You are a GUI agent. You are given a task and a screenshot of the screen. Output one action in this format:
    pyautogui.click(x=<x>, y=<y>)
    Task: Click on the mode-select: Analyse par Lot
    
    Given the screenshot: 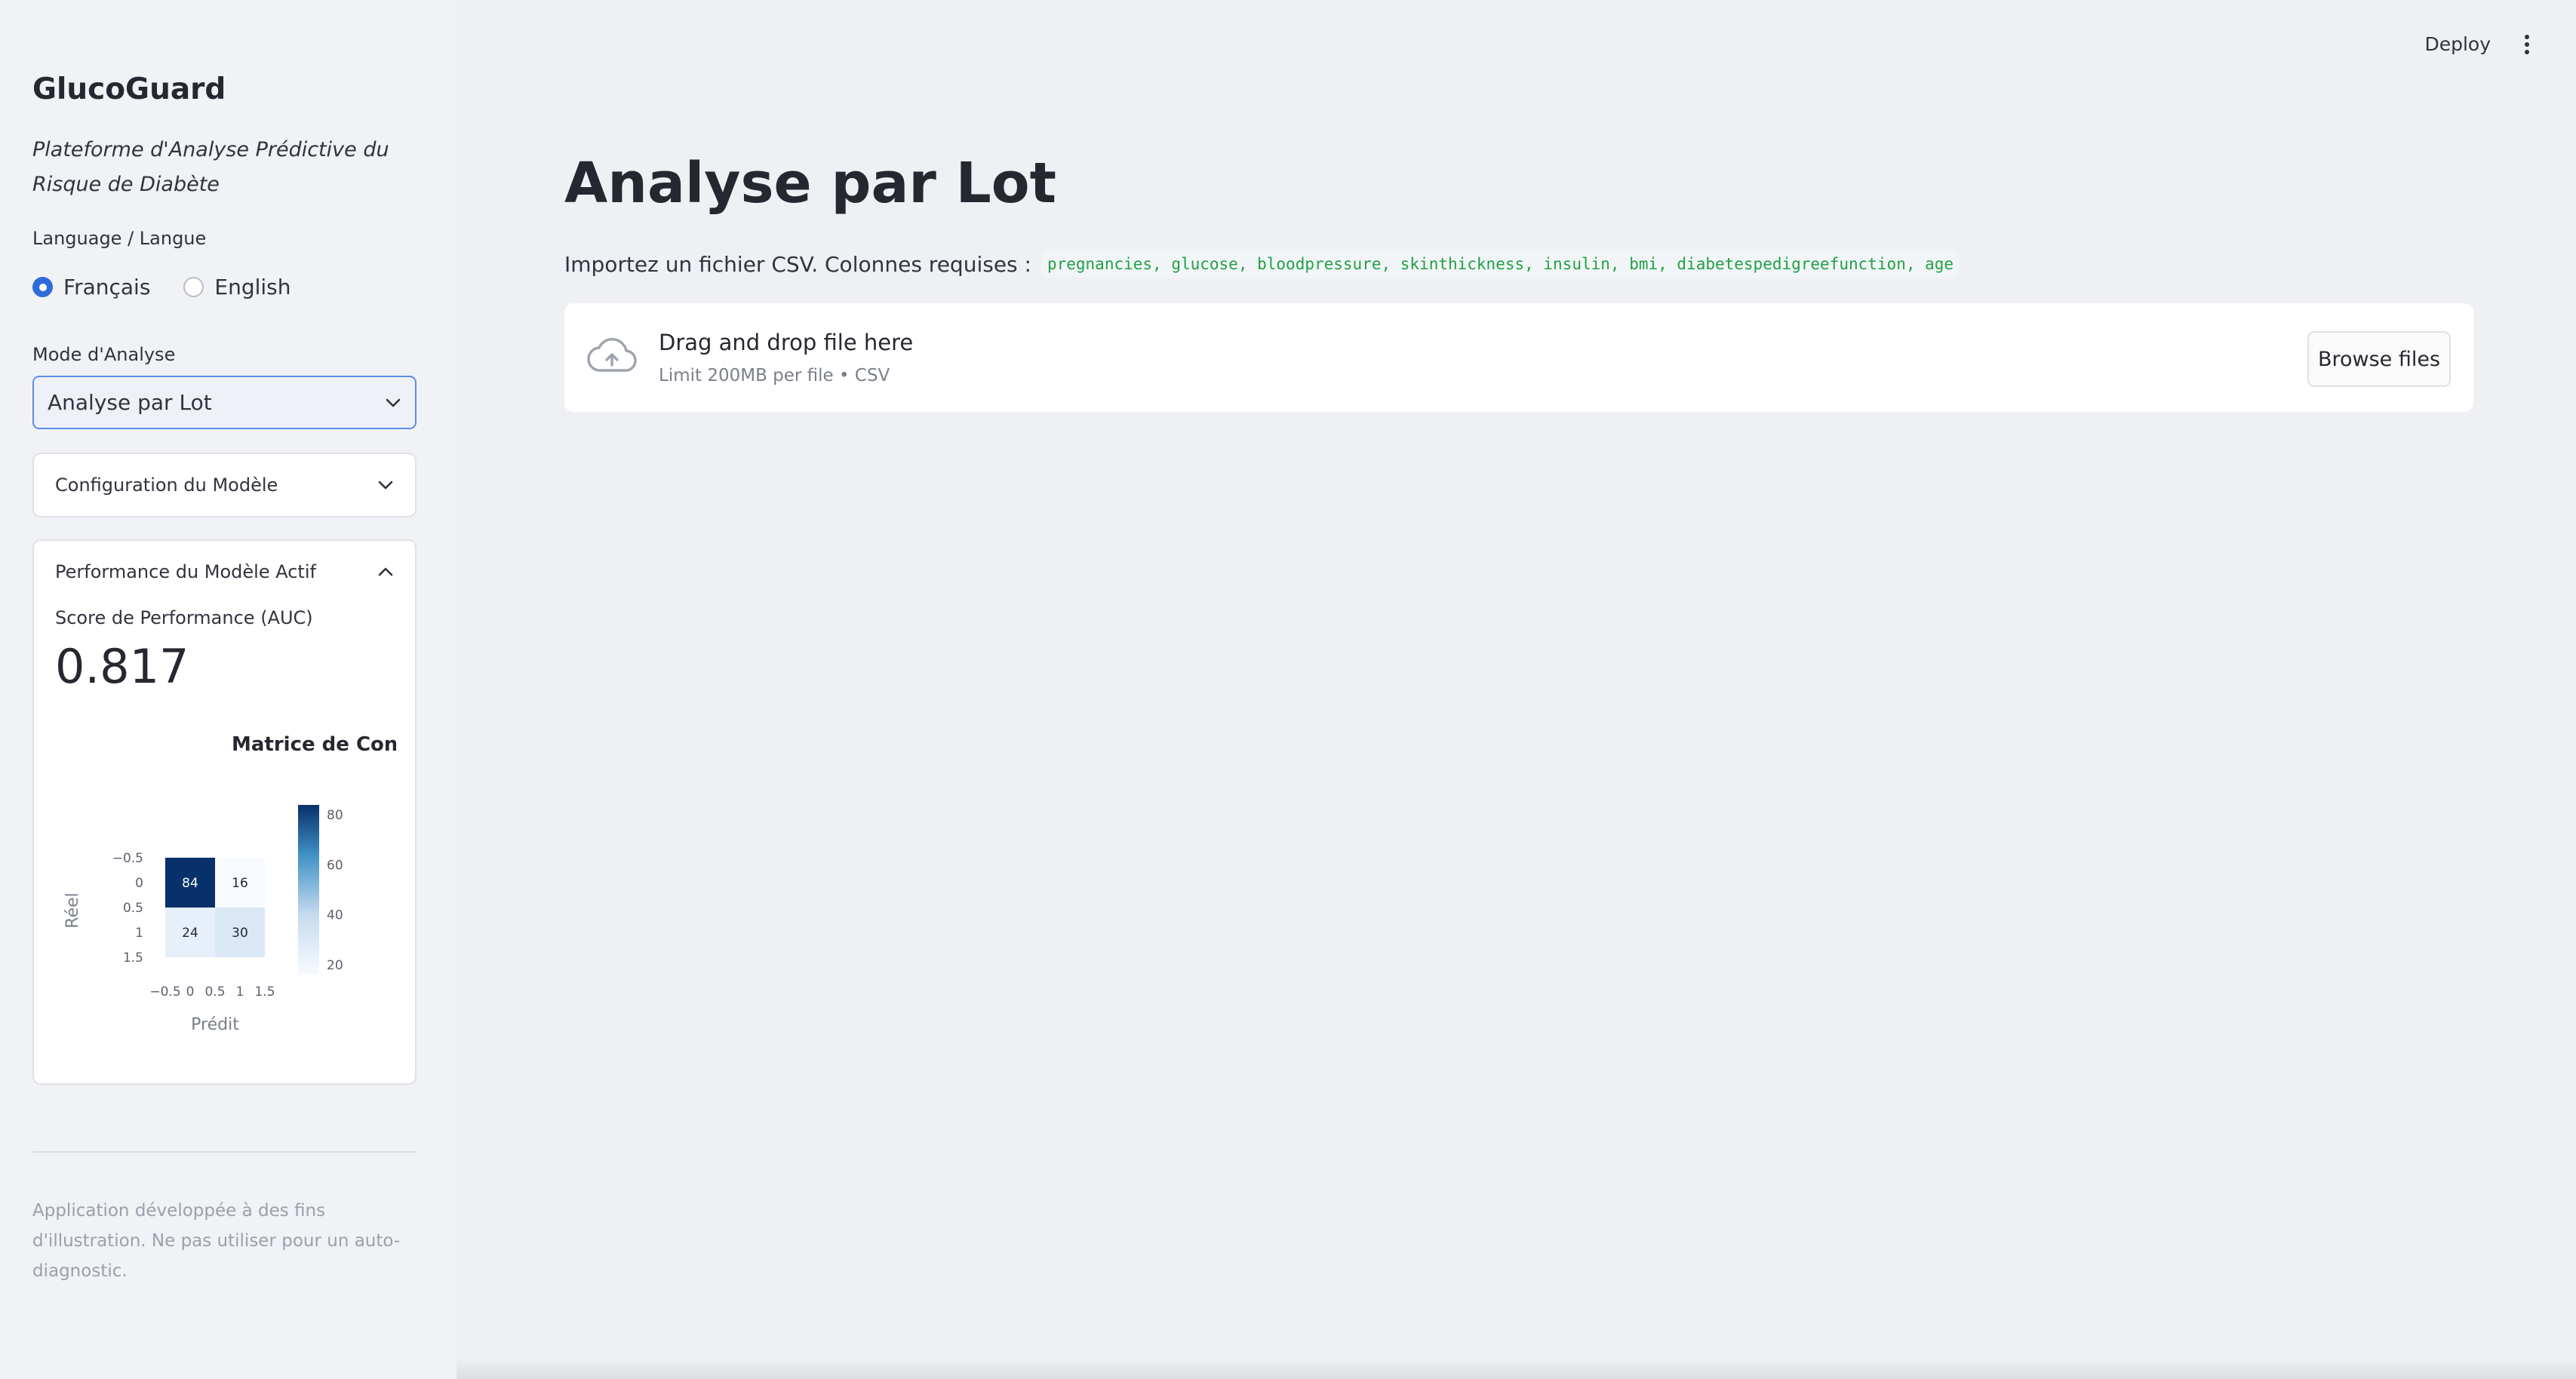 What is the action you would take?
    pyautogui.click(x=224, y=403)
    